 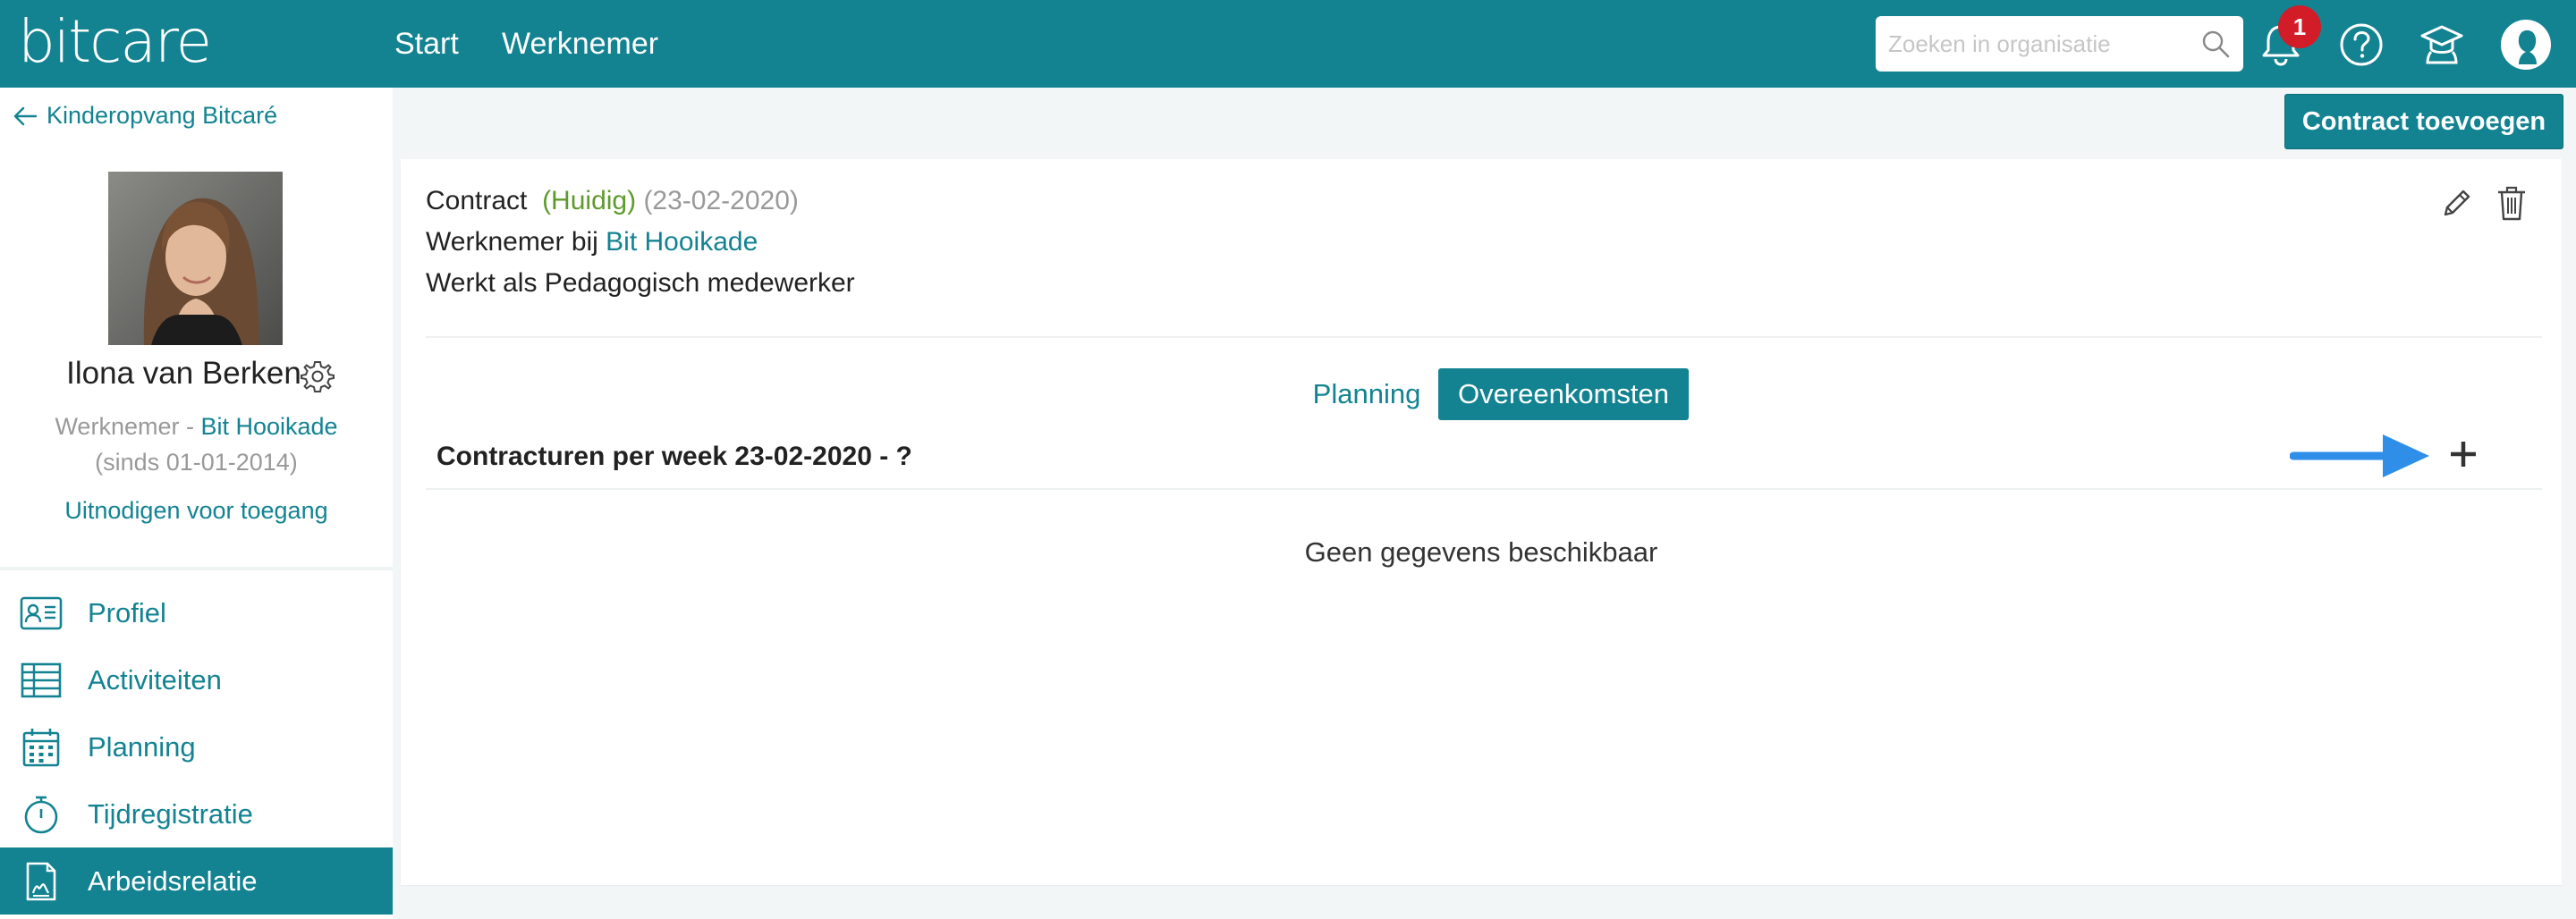 I want to click on tab-planning: Planning, so click(x=1366, y=394).